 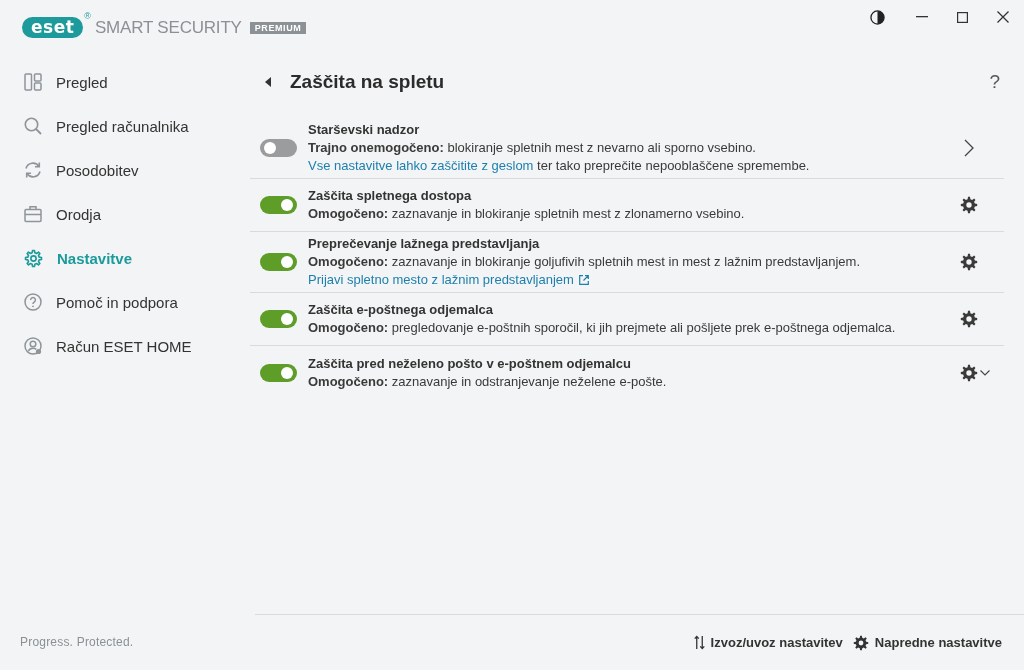 I want to click on external-link-icon, so click(x=583, y=280).